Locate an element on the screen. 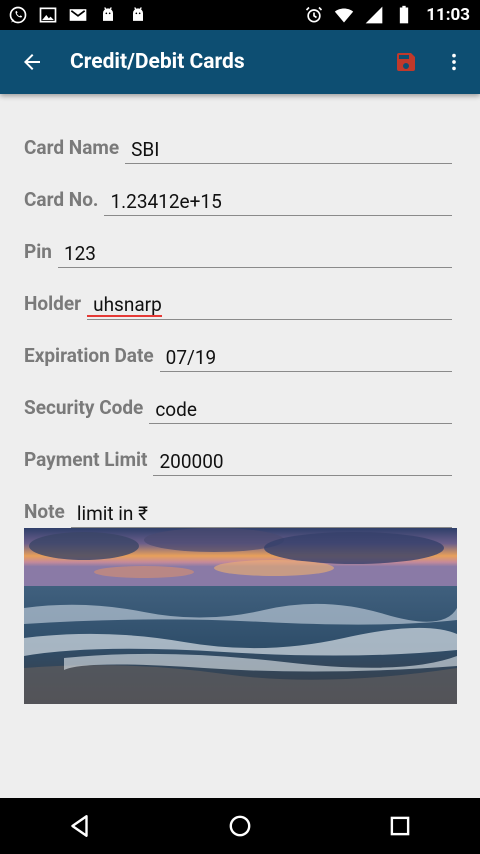 Image resolution: width=480 pixels, height=854 pixels. security-code-input is located at coordinates (300, 409).